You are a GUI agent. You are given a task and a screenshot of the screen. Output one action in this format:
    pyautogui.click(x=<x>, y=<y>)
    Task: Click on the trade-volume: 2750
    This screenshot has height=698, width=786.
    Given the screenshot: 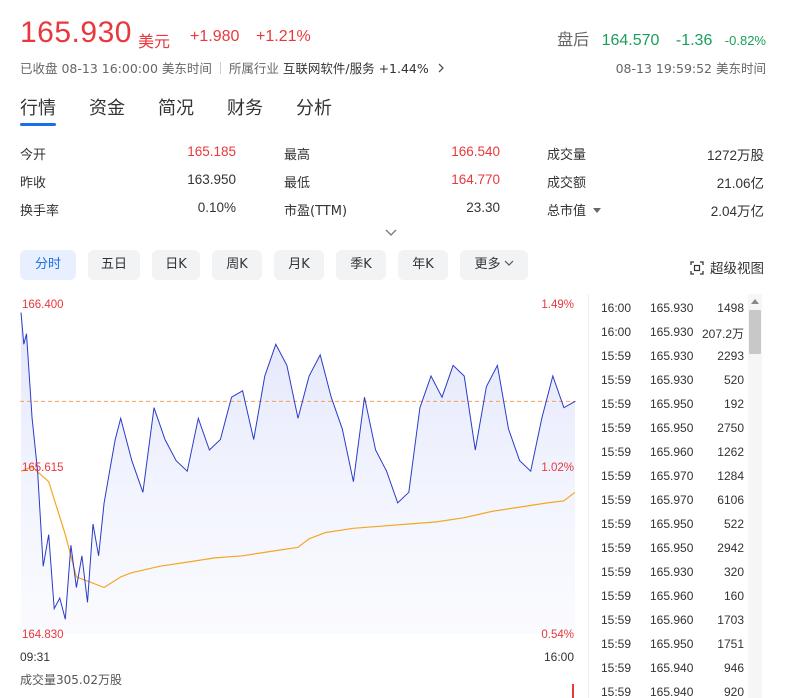 What is the action you would take?
    pyautogui.click(x=730, y=428)
    